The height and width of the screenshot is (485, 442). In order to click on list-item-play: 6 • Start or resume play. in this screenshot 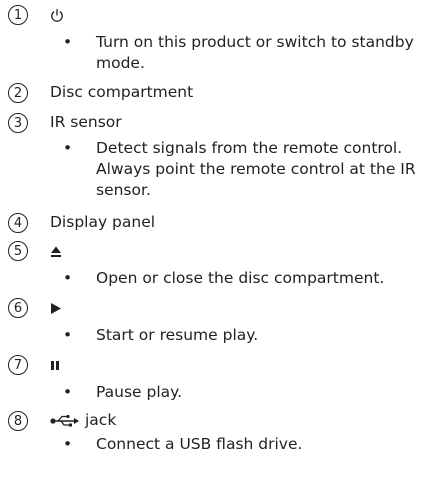, I will do `click(225, 320)`.